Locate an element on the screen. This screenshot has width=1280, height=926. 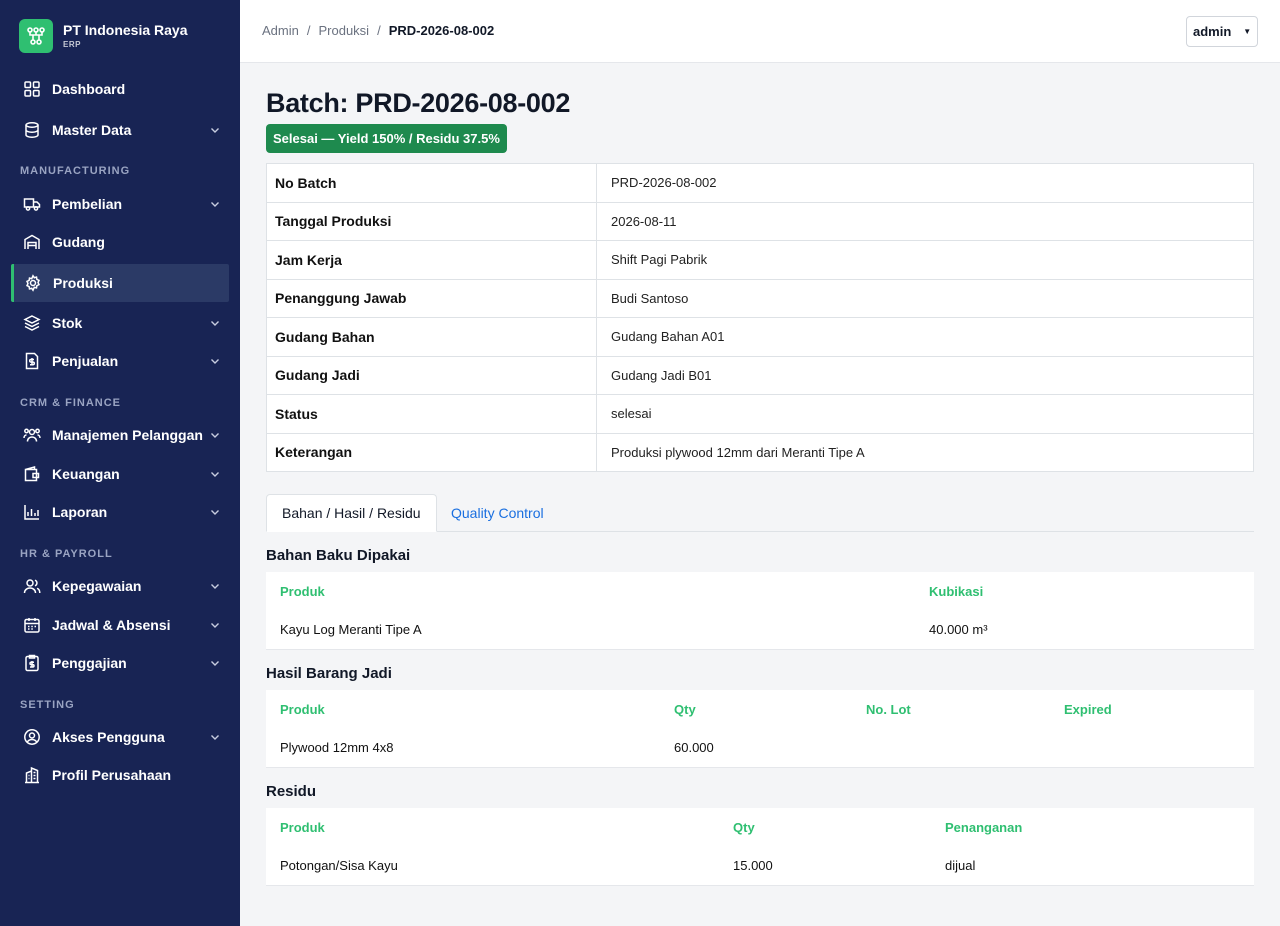
brand-subtitle: ERP is located at coordinates (72, 44).